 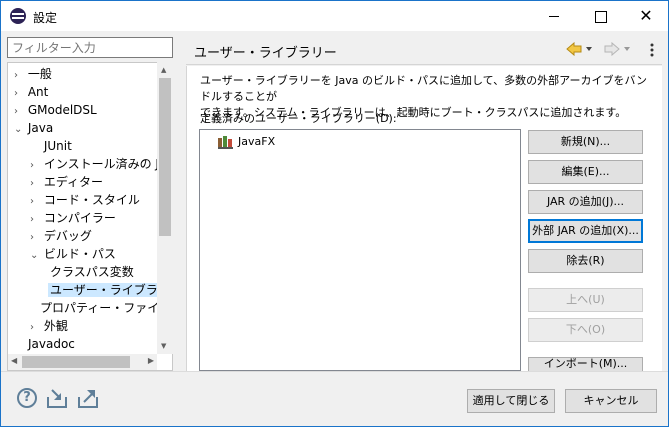 I want to click on tree-horizontal-scrollbar: ◀ ▶, so click(x=82, y=362).